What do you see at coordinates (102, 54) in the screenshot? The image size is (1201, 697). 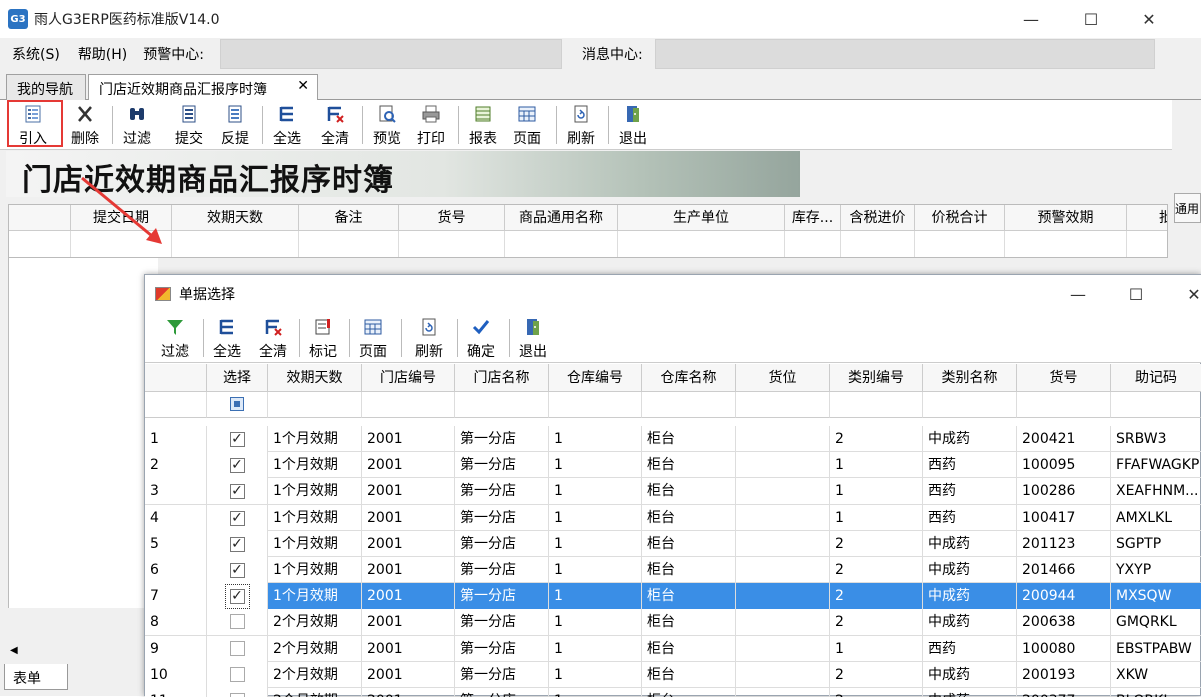 I see `menu-help: 帮助(H)` at bounding box center [102, 54].